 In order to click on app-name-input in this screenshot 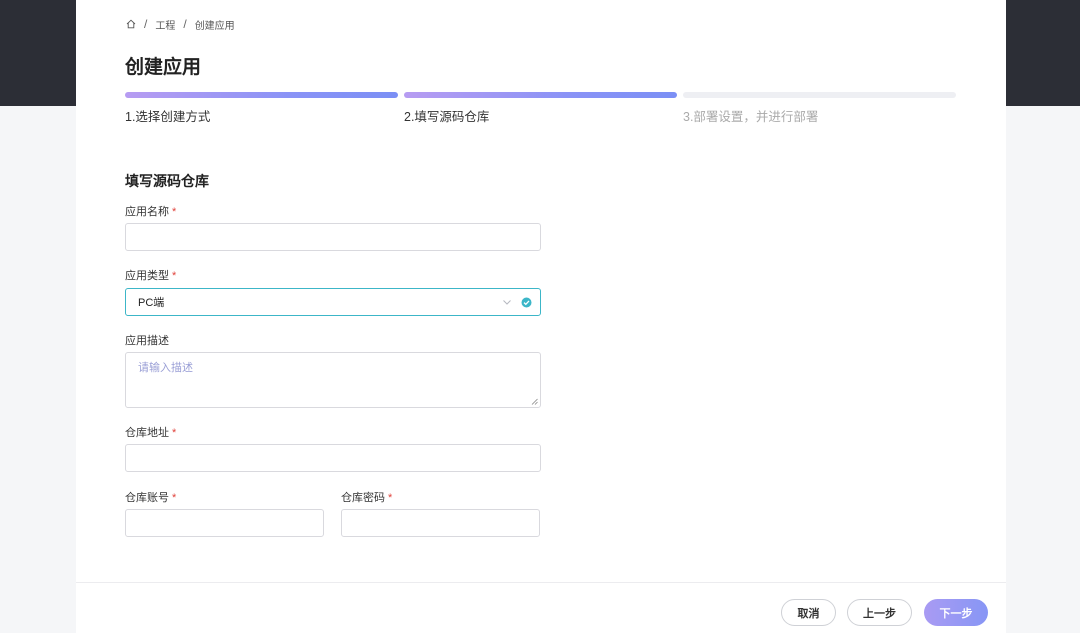, I will do `click(333, 237)`.